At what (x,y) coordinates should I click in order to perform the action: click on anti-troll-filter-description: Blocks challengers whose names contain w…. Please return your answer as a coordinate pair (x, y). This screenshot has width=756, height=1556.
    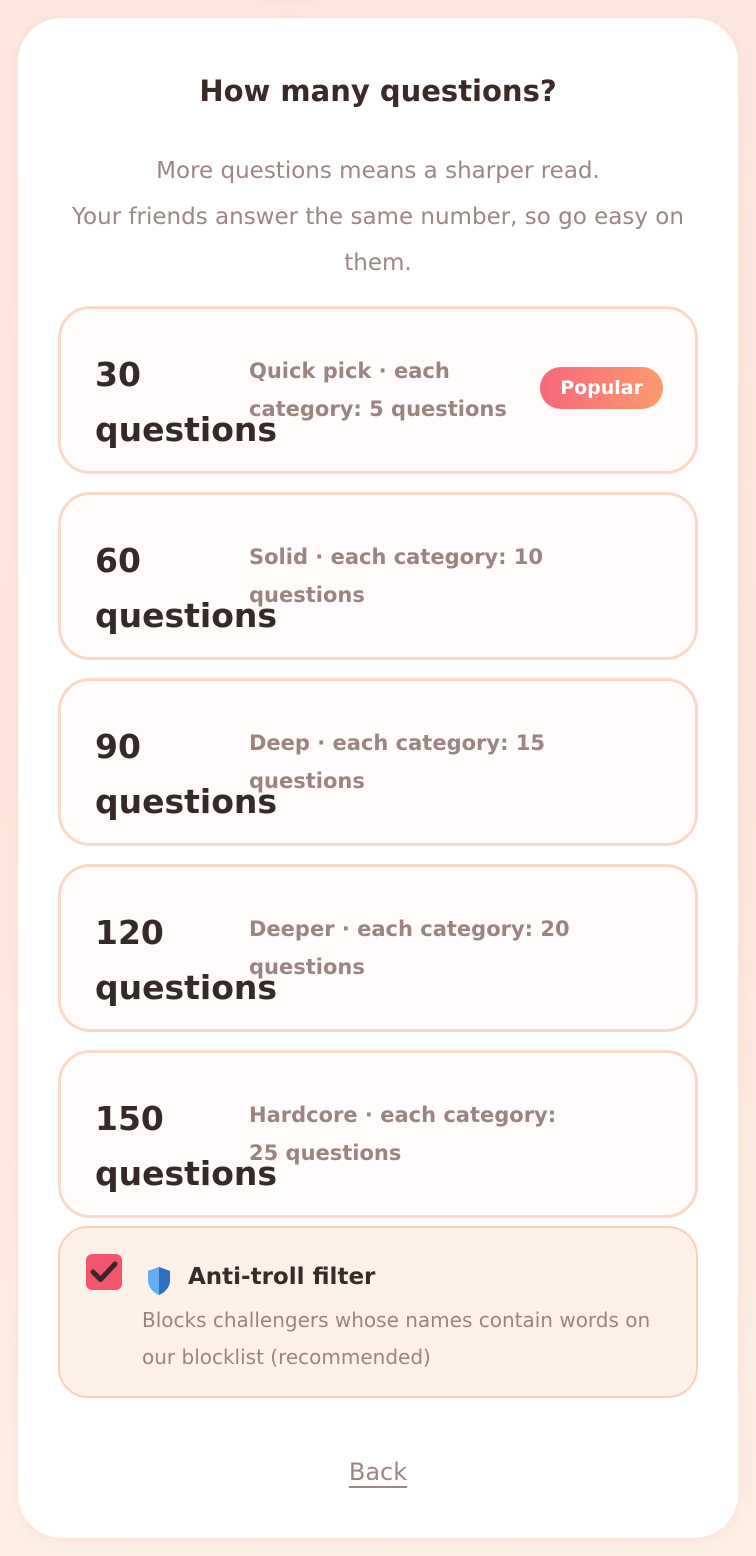
    Looking at the image, I should click on (396, 1338).